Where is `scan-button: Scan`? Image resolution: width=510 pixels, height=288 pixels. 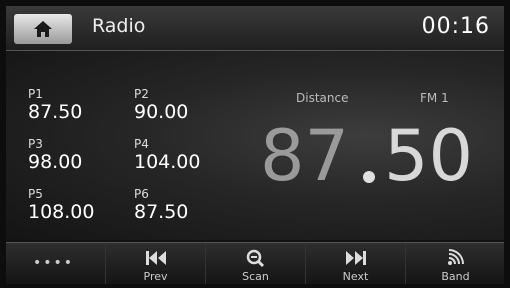
scan-button: Scan is located at coordinates (256, 263).